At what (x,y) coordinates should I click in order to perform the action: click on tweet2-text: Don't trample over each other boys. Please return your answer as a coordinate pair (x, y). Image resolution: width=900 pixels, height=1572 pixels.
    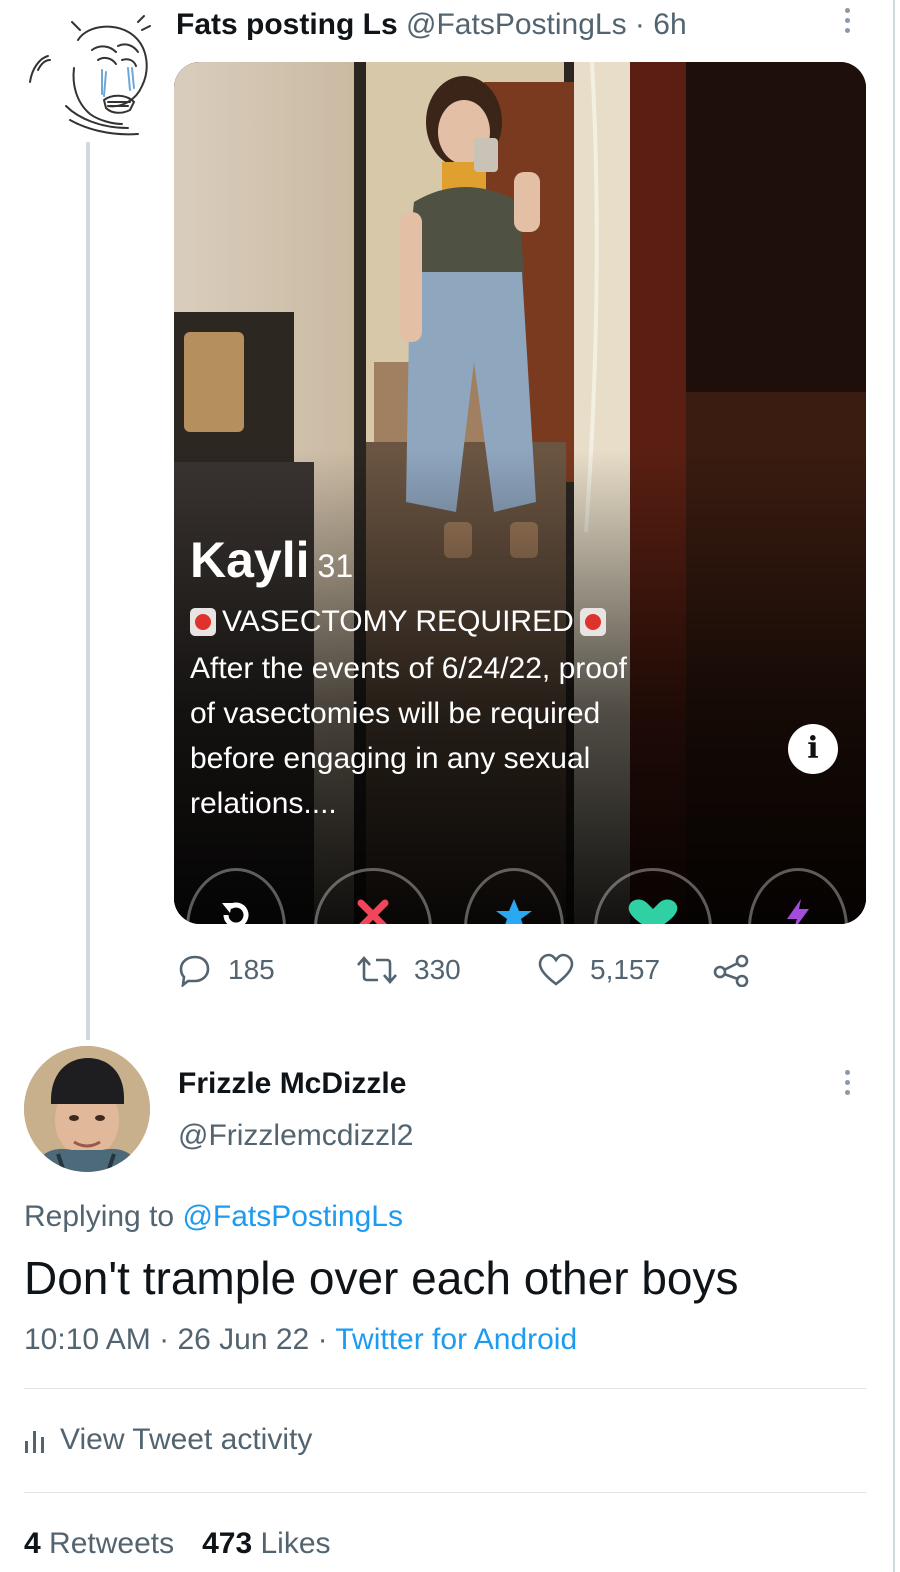
    Looking at the image, I should click on (381, 1278).